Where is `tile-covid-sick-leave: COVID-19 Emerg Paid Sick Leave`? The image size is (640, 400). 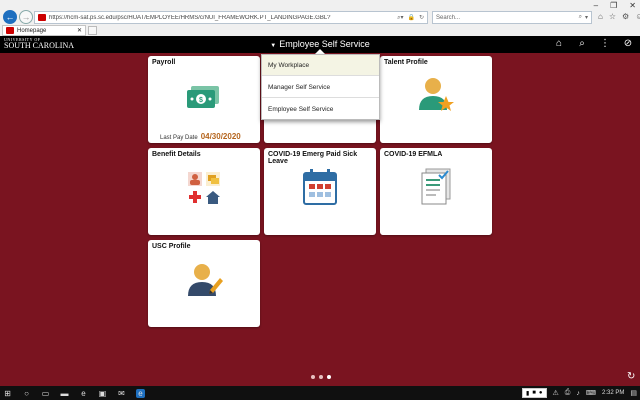 tile-covid-sick-leave: COVID-19 Emerg Paid Sick Leave is located at coordinates (320, 191).